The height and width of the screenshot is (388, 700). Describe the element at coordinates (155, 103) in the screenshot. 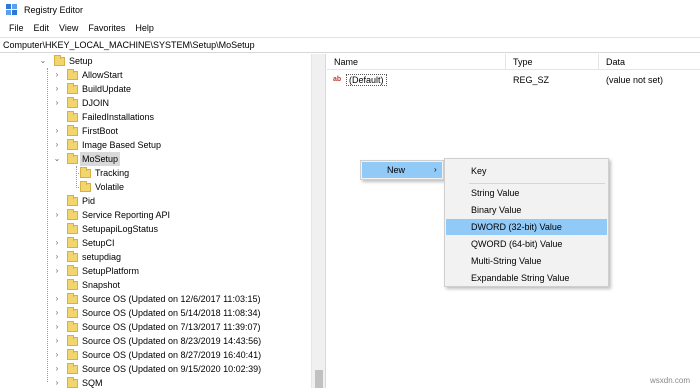

I see `tree-item-djoin: › DJOIN` at that location.